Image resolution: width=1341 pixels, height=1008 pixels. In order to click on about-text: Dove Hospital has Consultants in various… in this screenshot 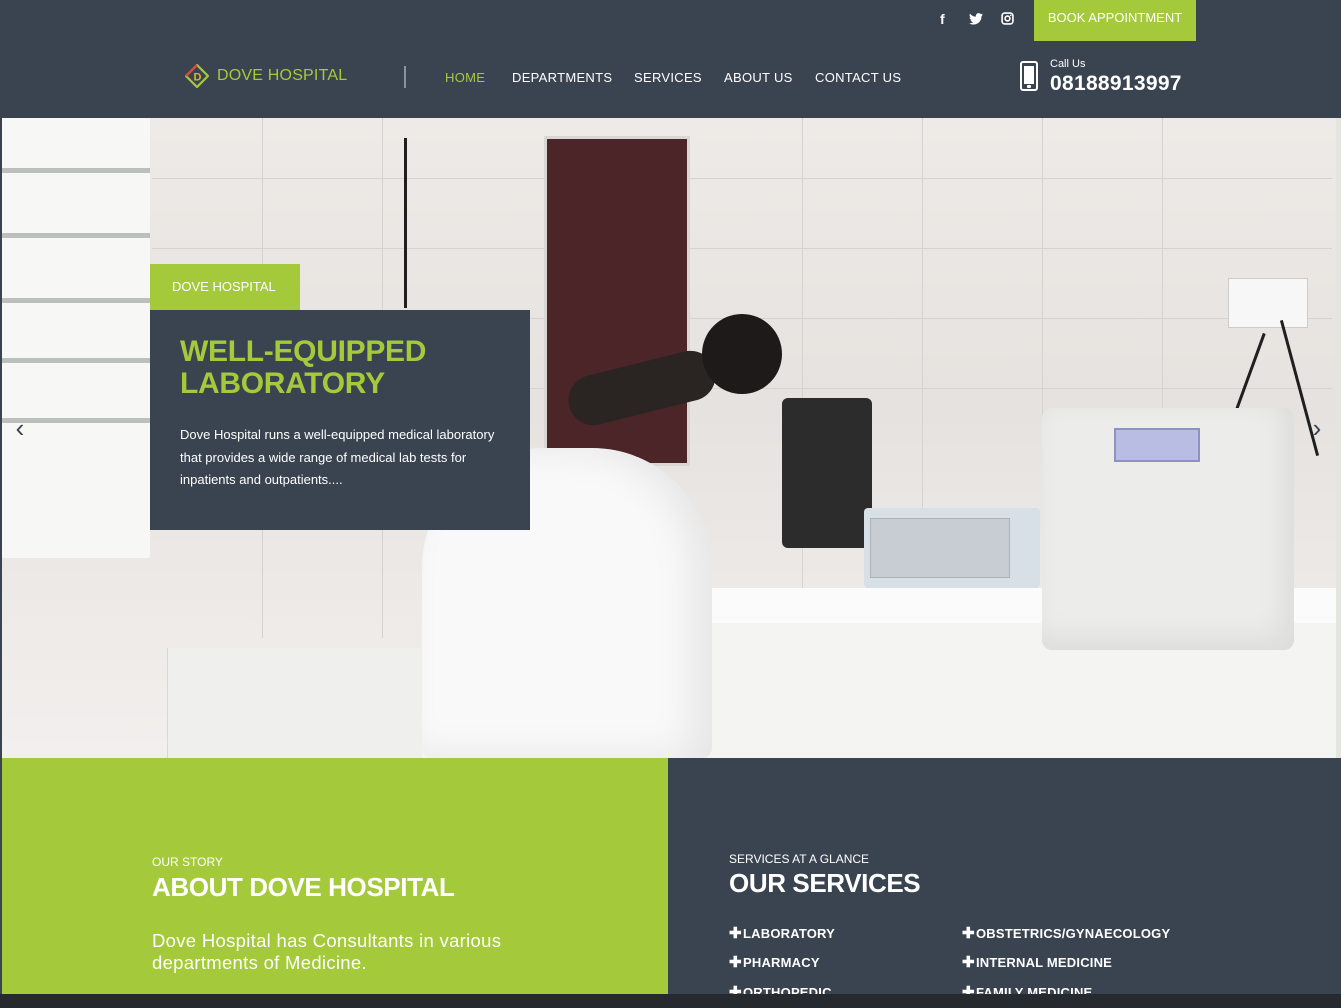, I will do `click(327, 951)`.